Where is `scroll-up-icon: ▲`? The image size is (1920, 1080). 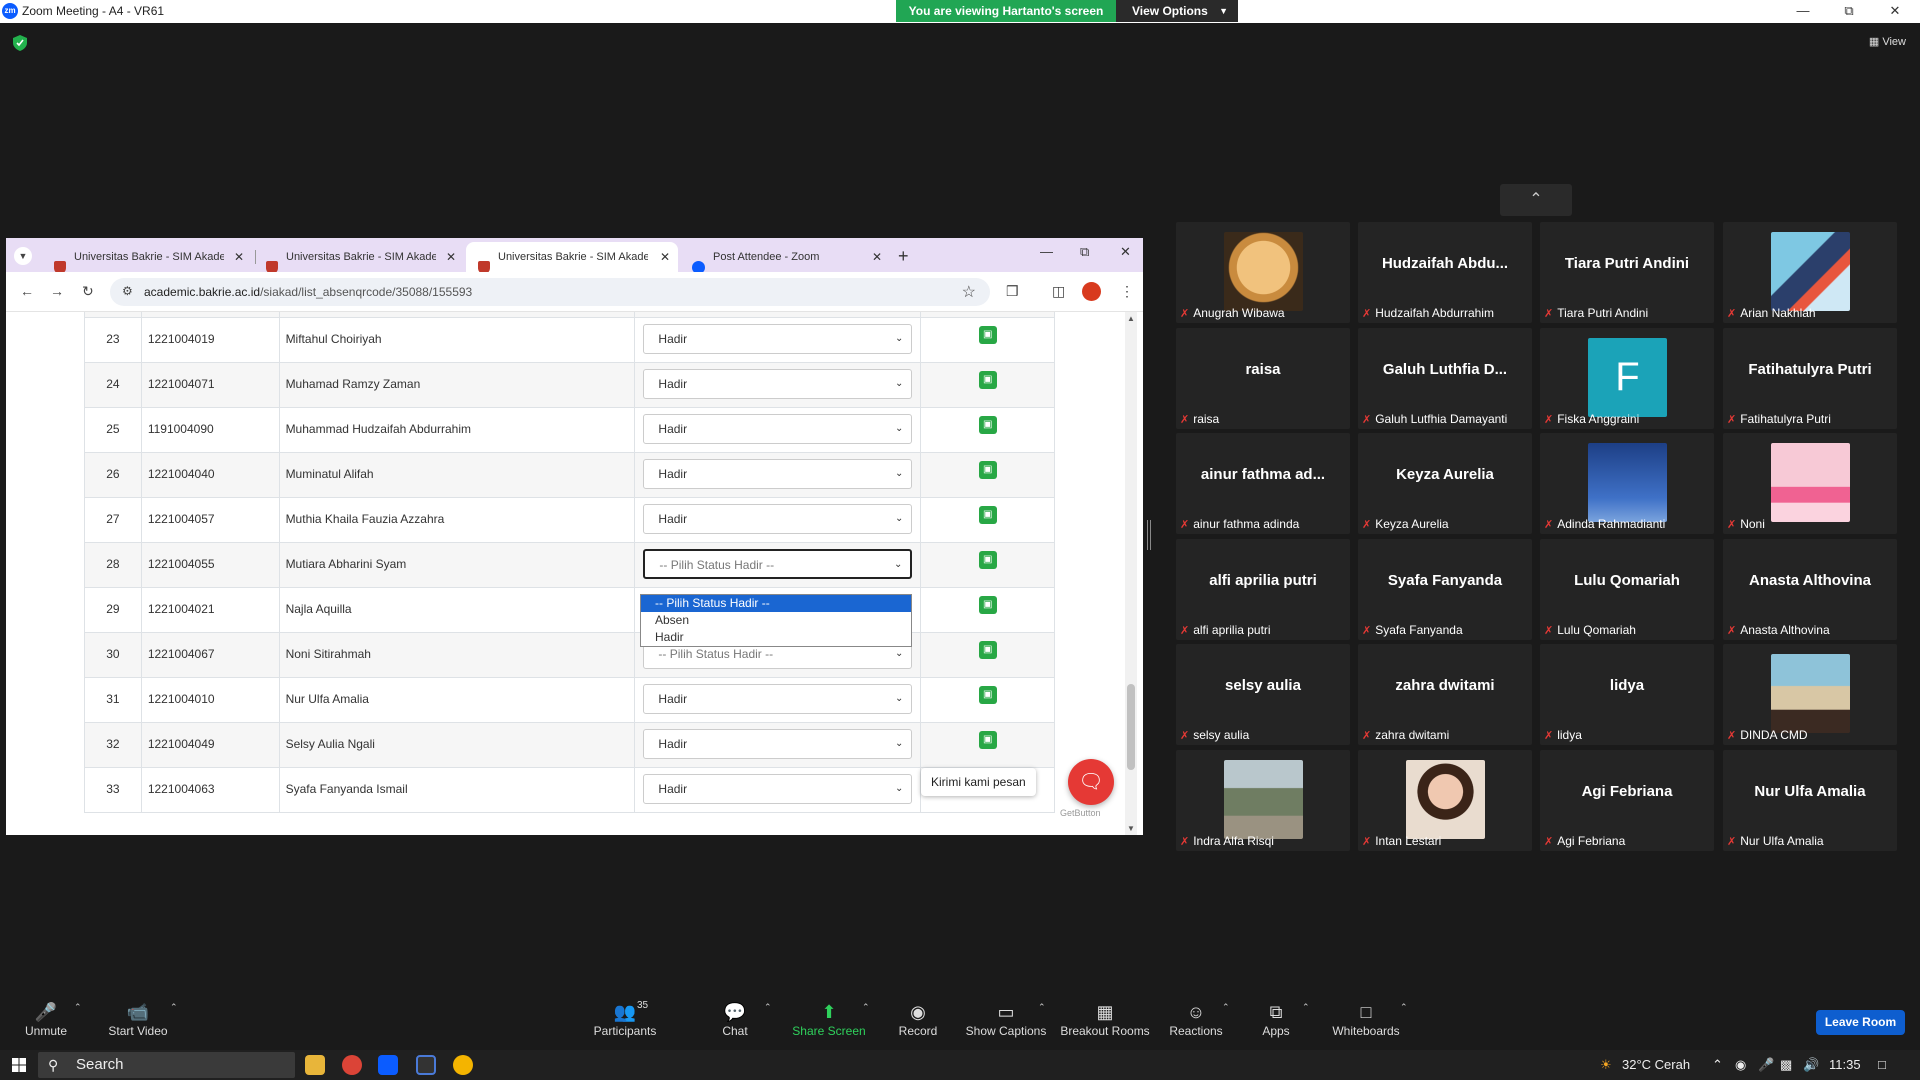
scroll-up-icon: ▲ is located at coordinates (1131, 318).